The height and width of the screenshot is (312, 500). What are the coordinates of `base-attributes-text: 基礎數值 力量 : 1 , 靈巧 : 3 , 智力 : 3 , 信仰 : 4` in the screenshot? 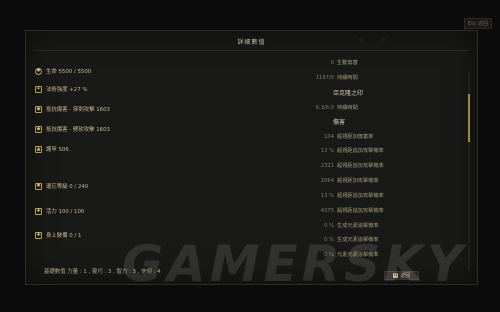 It's located at (102, 272).